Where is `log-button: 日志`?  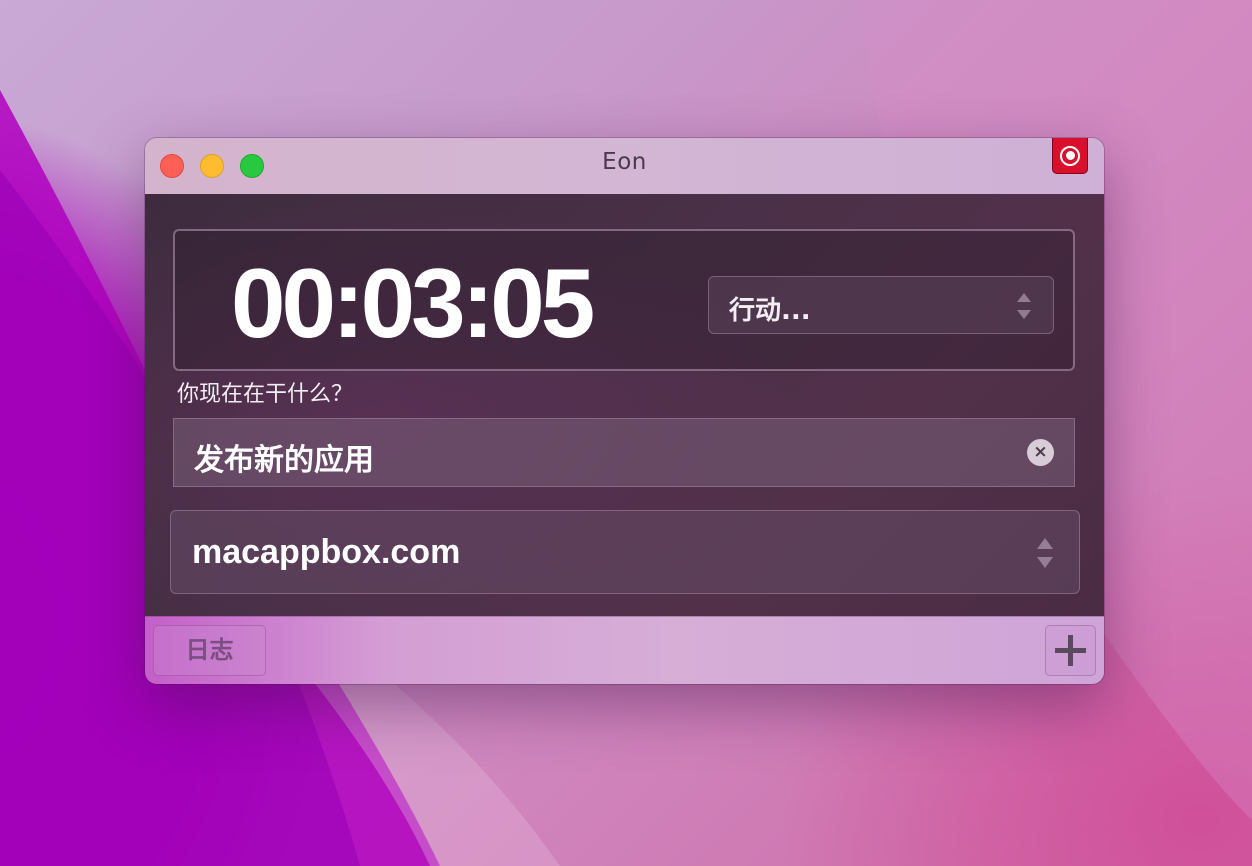 log-button: 日志 is located at coordinates (209, 650).